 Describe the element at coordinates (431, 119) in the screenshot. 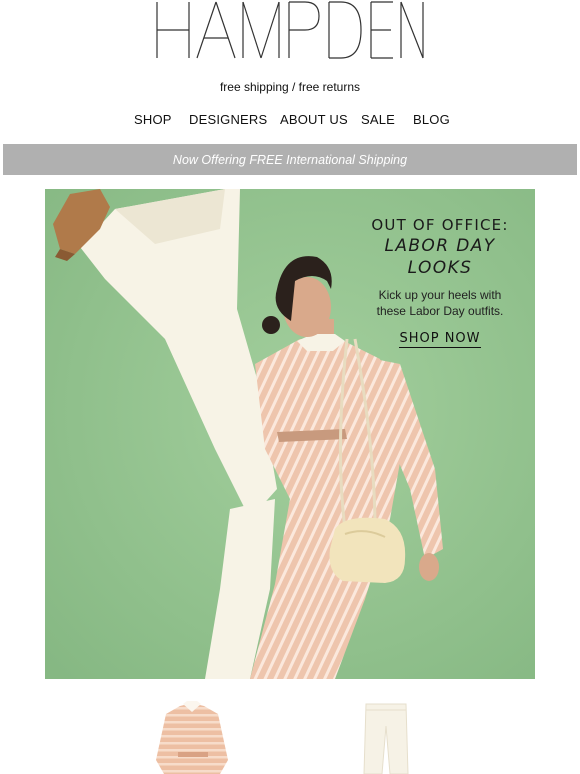

I see `nav-blog: BLOG` at that location.